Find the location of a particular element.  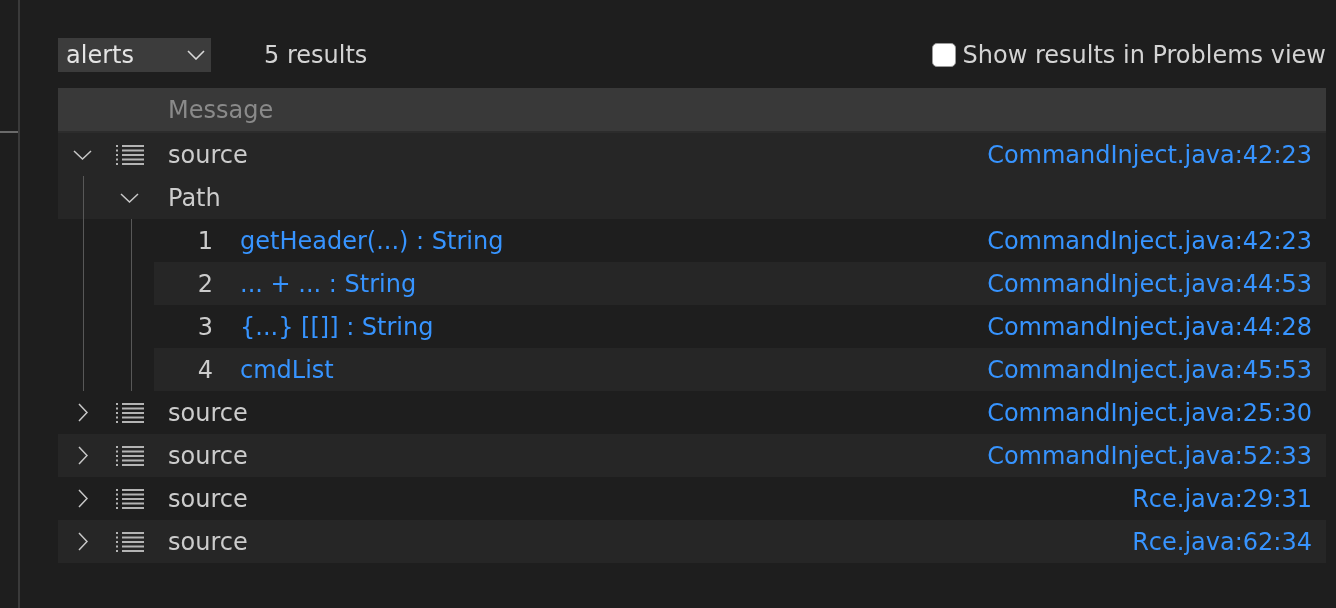

location-link: Rce.java:29:31 is located at coordinates (1222, 498).